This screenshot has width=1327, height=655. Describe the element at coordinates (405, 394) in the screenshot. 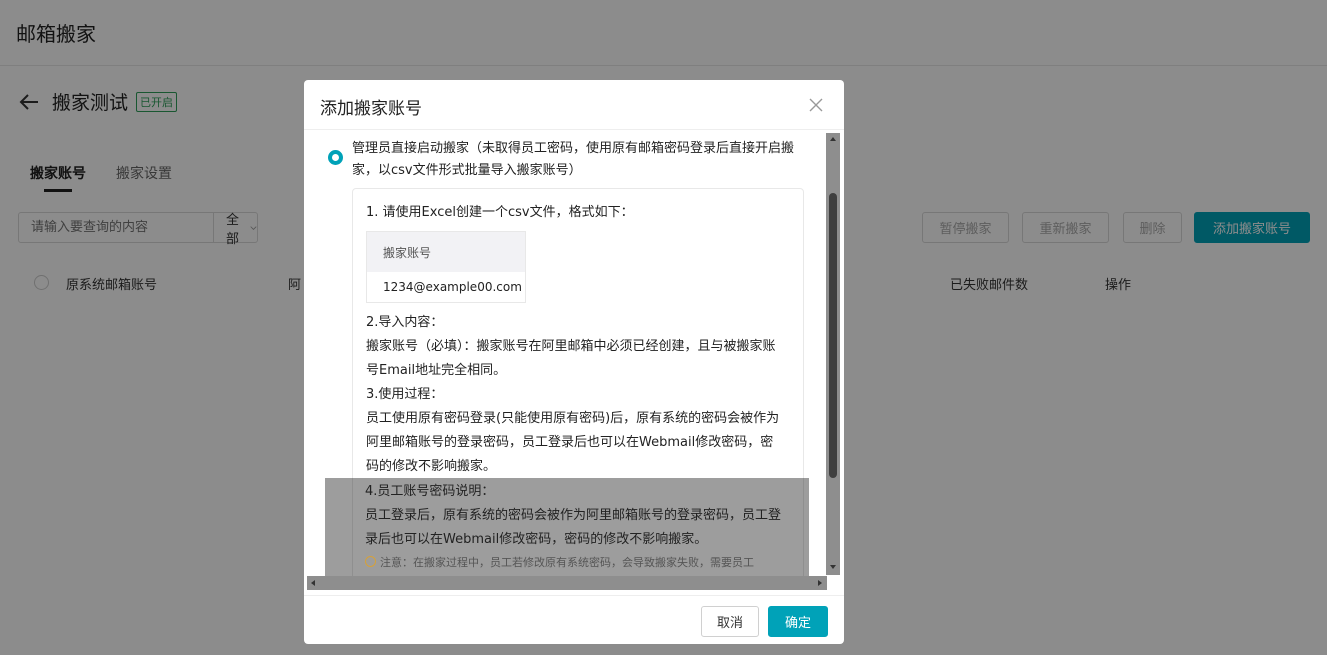

I see `step3-title: 3.使用过程：` at that location.